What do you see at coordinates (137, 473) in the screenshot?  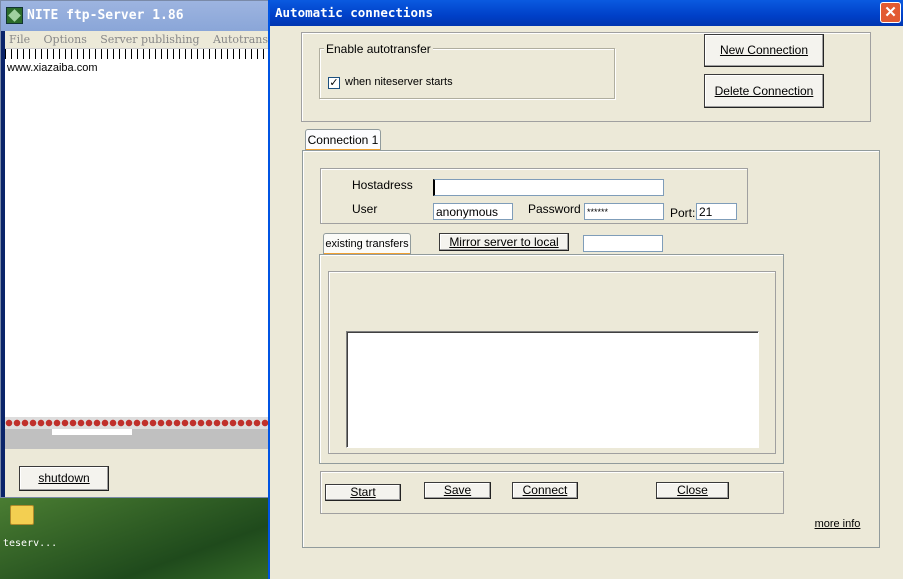 I see `main-bottom-panel: shutdown` at bounding box center [137, 473].